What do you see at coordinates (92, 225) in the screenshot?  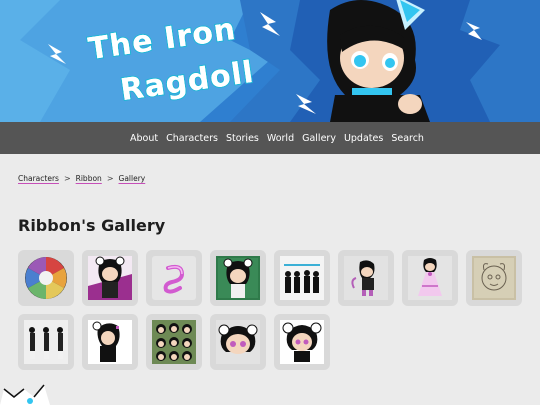 I see `page-title: Ribbon's Gallery` at bounding box center [92, 225].